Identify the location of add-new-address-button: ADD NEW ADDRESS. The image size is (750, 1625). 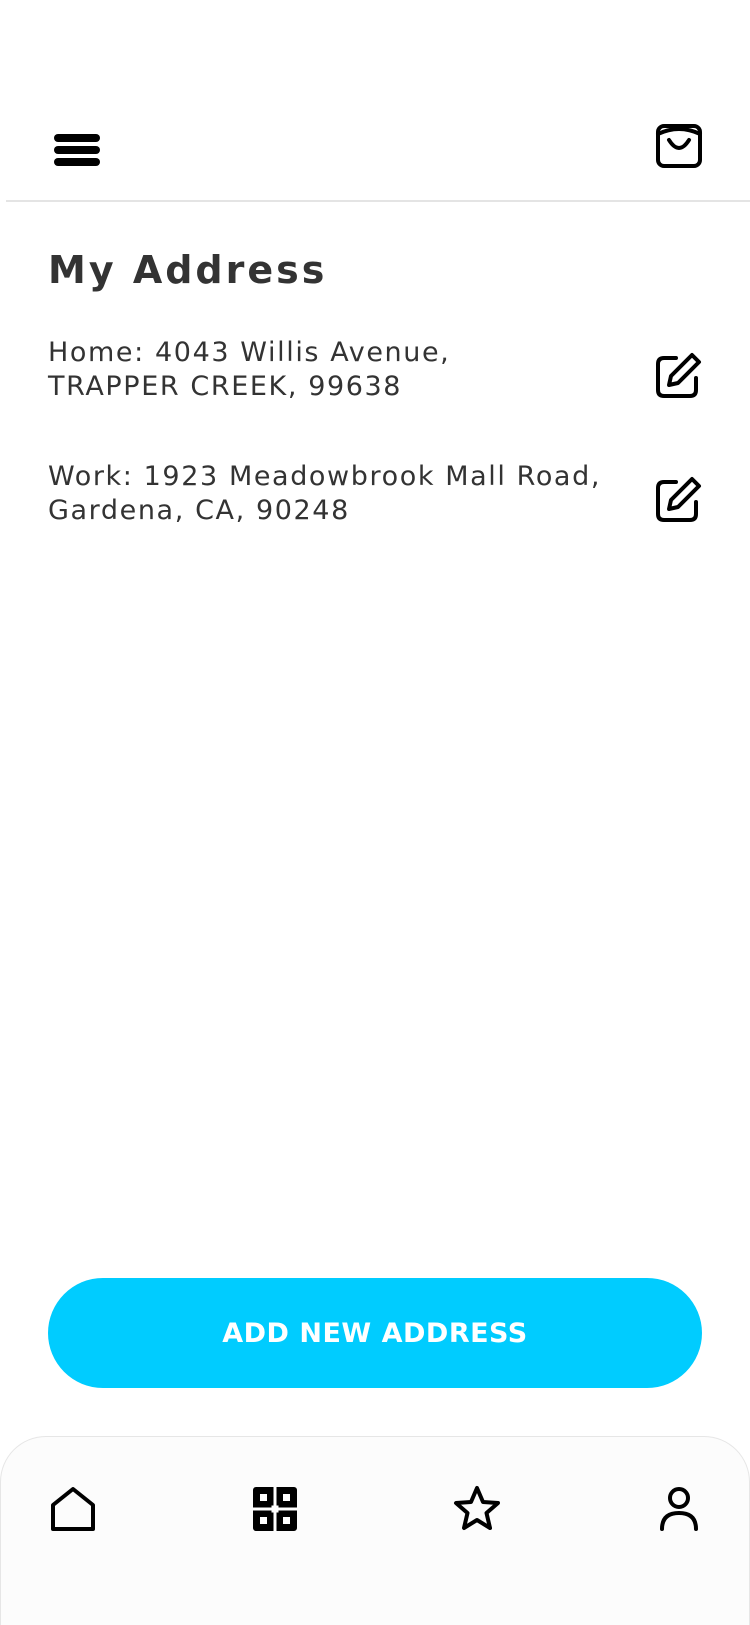
(375, 1333).